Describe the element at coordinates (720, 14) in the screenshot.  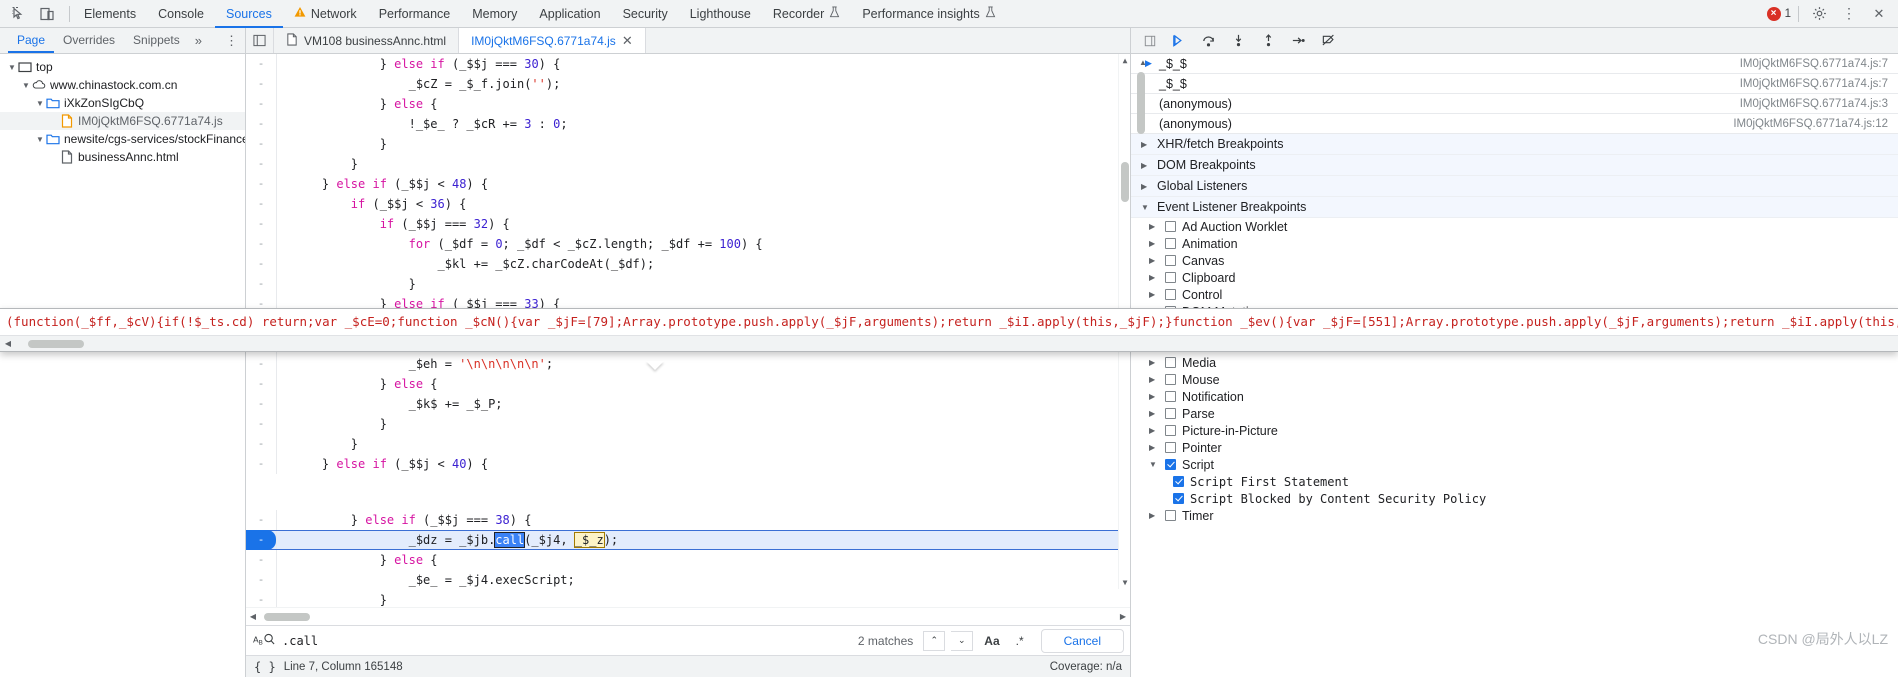
I see `main-tab-lighthouse: Lighthouse` at that location.